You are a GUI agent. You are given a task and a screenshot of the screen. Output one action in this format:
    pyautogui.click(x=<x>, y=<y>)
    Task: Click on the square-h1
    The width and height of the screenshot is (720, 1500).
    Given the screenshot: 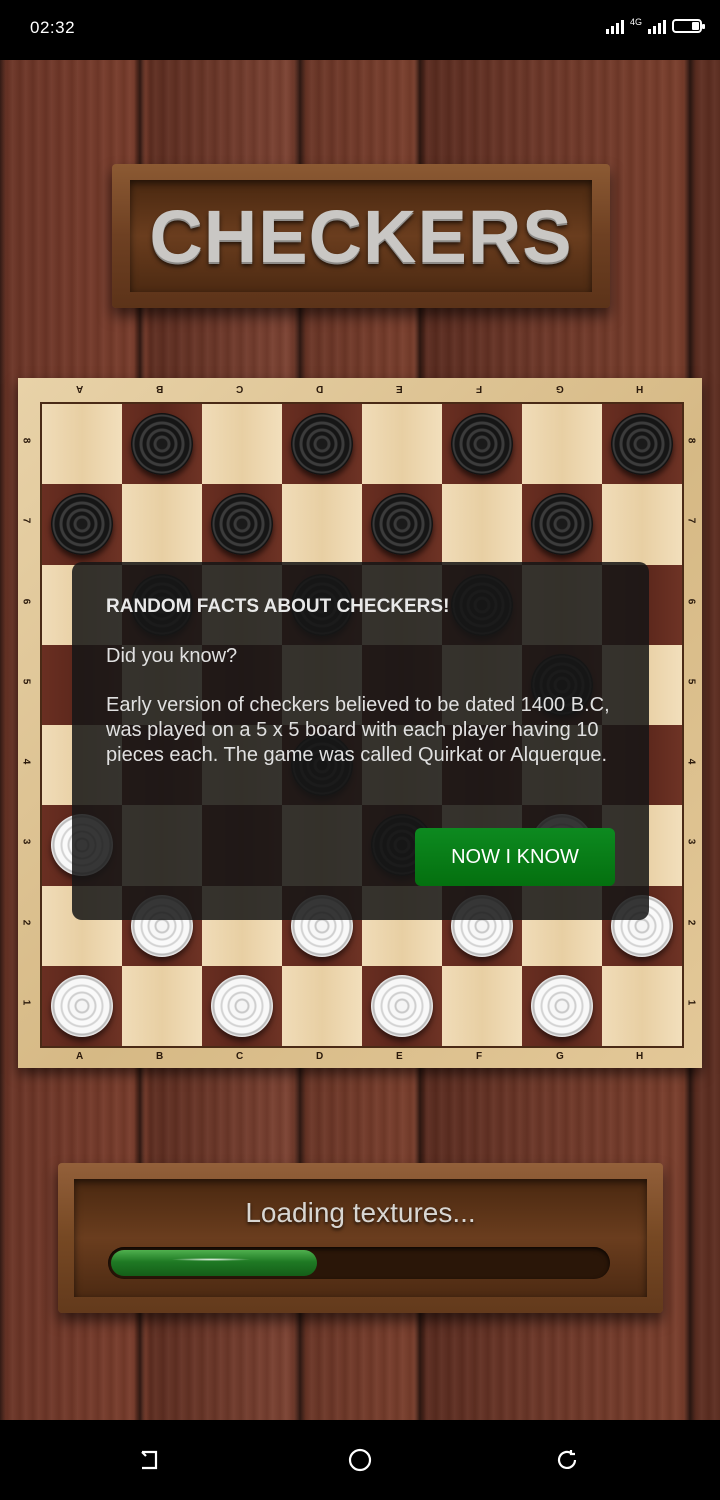 What is the action you would take?
    pyautogui.click(x=642, y=1005)
    